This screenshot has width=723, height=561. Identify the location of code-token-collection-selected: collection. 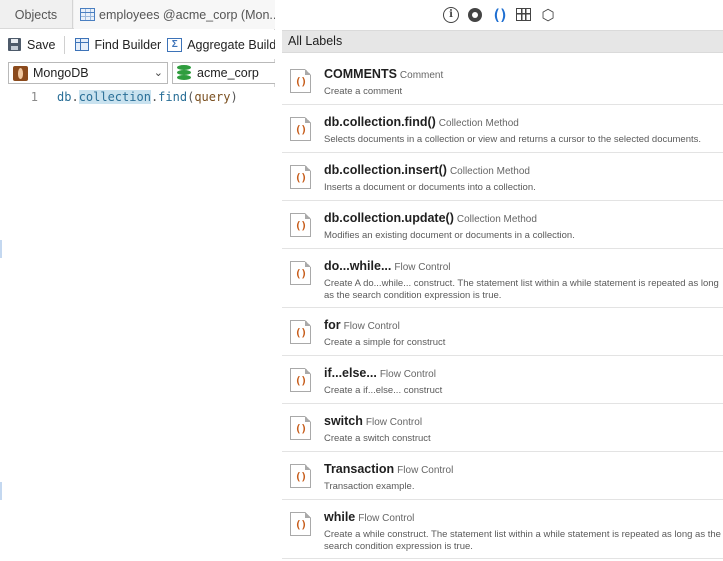
(114, 97).